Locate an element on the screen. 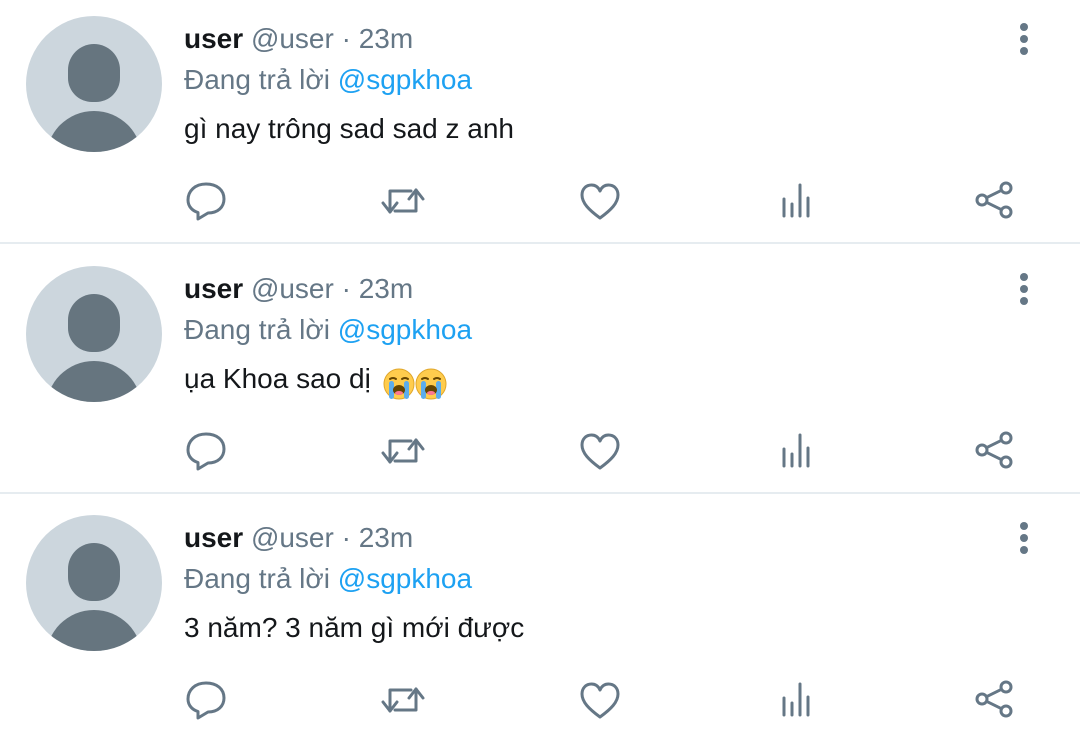 This screenshot has width=1080, height=749. tweet-text: ụa Khoa sao dị is located at coordinates (315, 382).